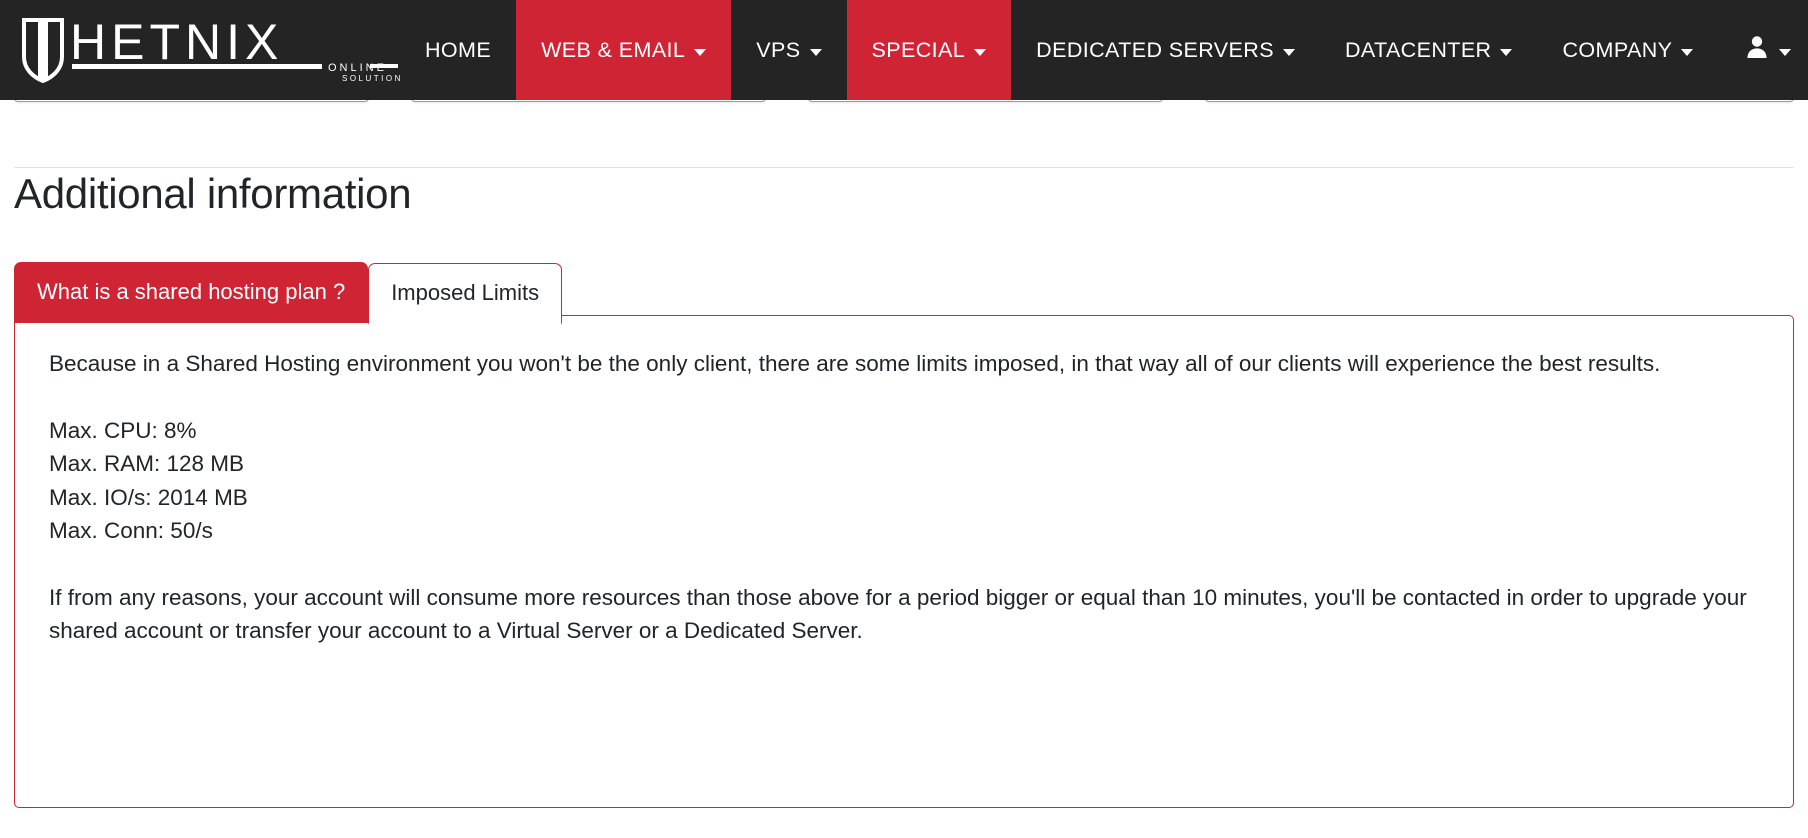 The height and width of the screenshot is (838, 1808). I want to click on tab-label: What is a shared hosting plan ?, so click(191, 291).